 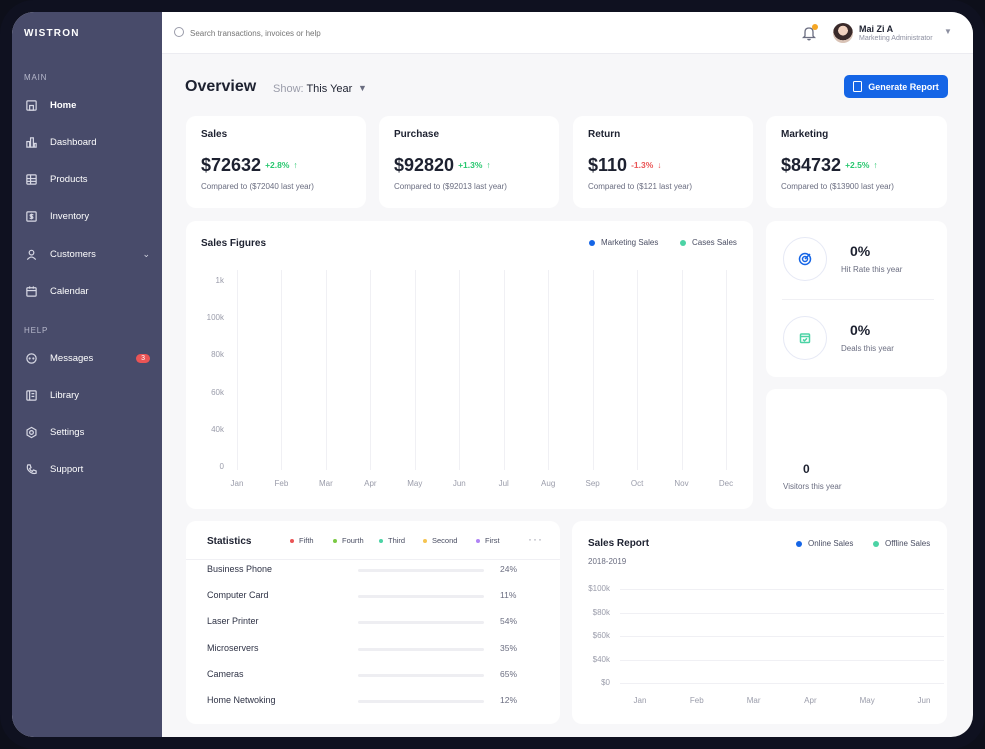 What do you see at coordinates (857, 165) in the screenshot?
I see `kpi-delta-up: +2.5%` at bounding box center [857, 165].